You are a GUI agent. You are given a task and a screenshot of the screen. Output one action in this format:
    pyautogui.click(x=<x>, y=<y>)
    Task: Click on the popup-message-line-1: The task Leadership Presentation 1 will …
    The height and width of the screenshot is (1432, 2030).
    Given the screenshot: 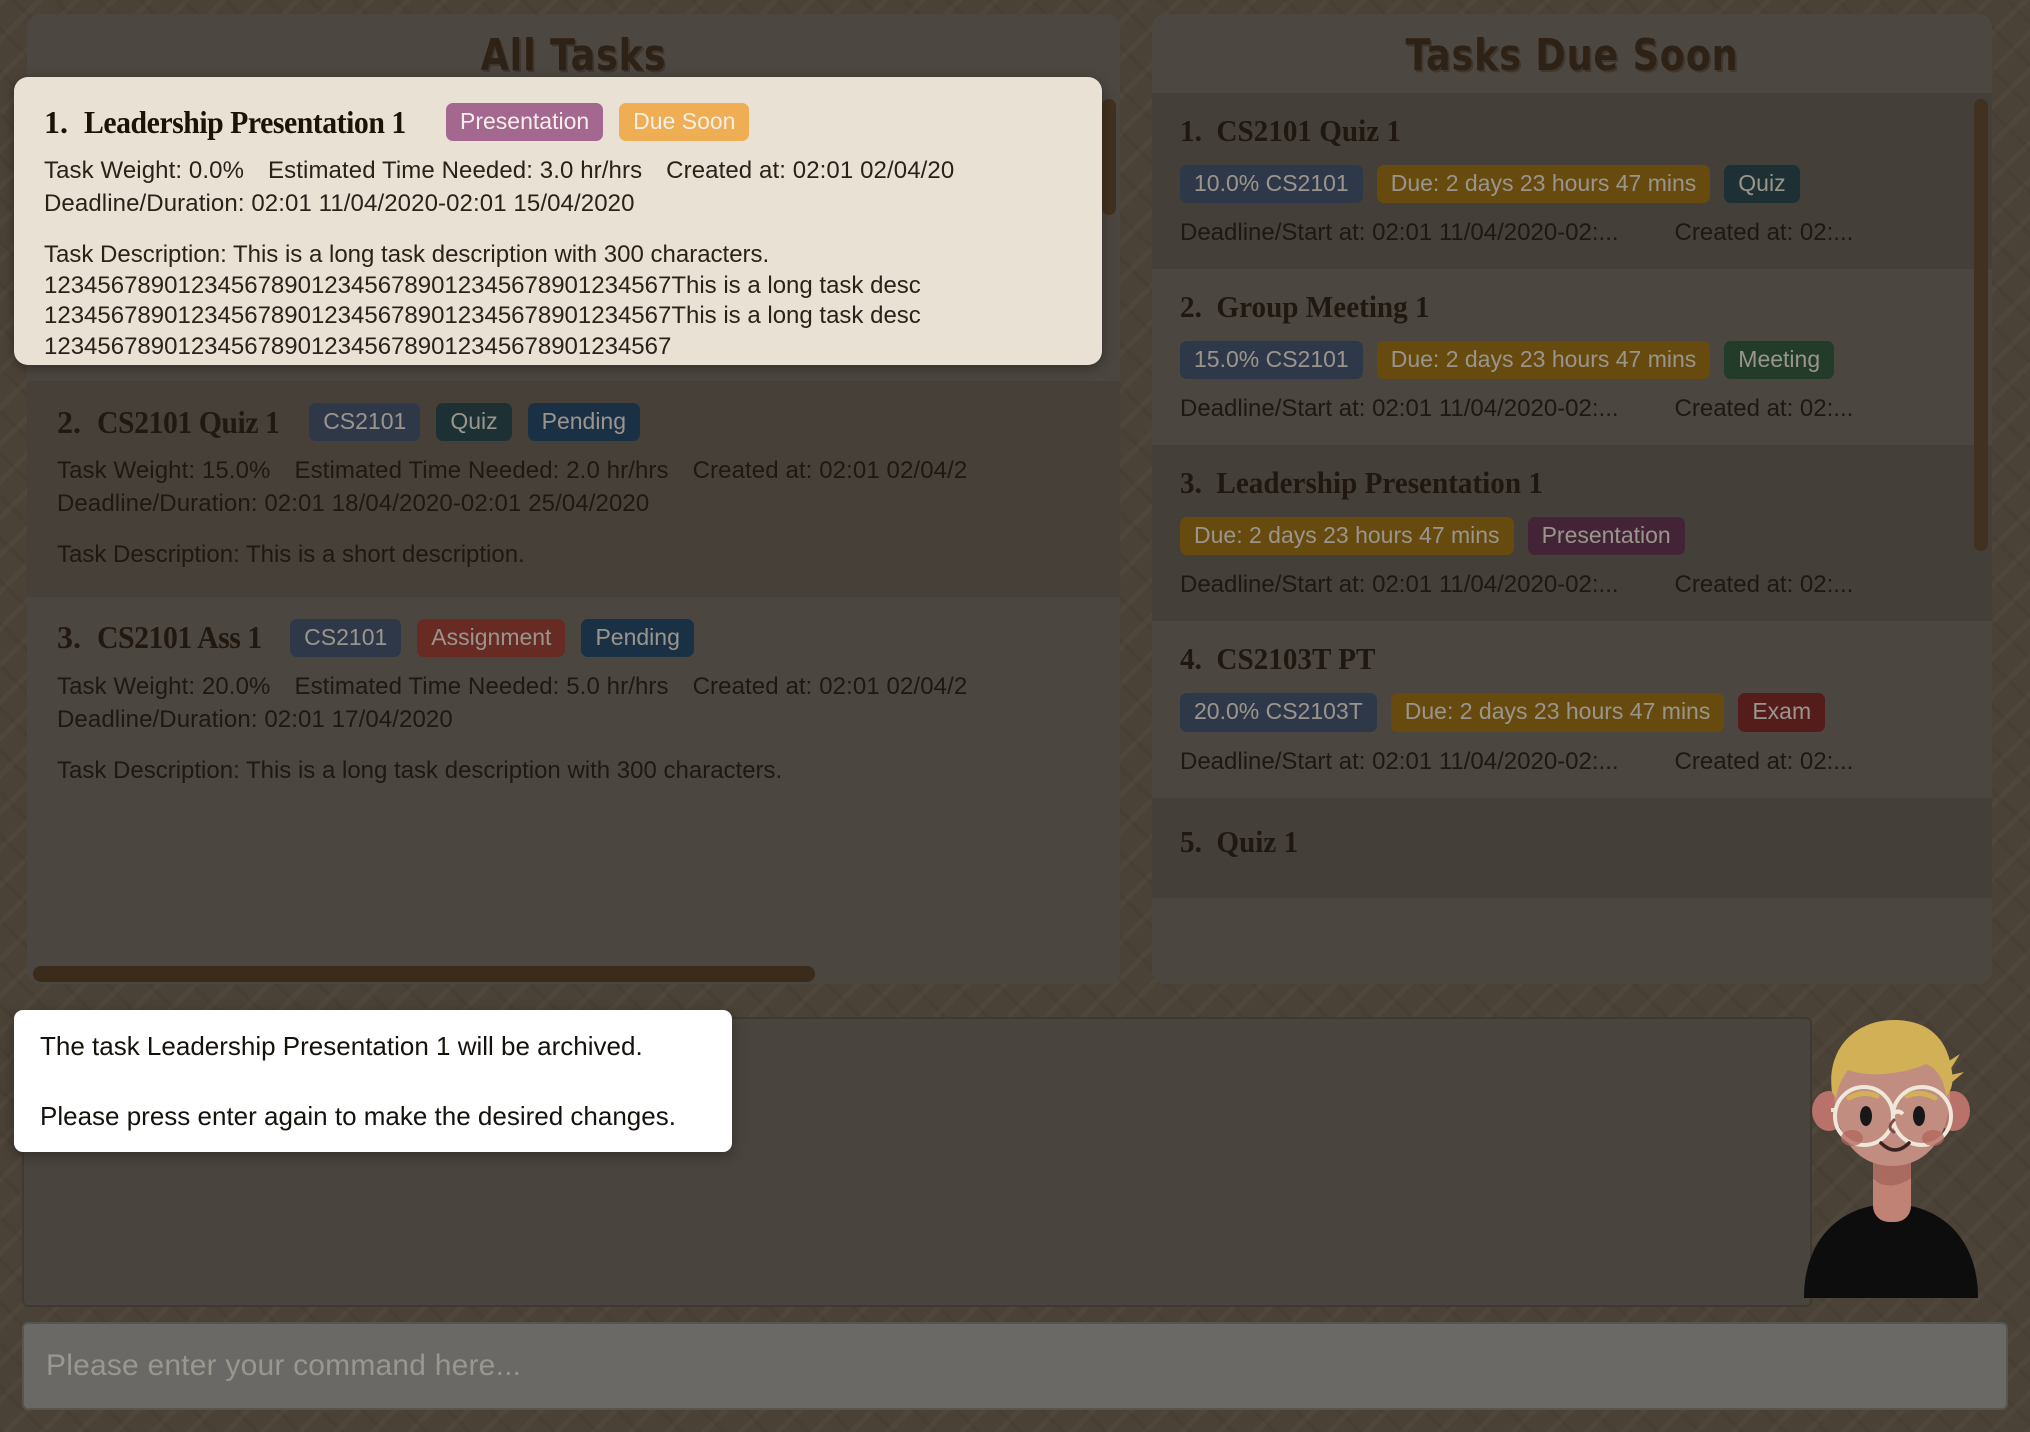 What is the action you would take?
    pyautogui.click(x=341, y=1046)
    